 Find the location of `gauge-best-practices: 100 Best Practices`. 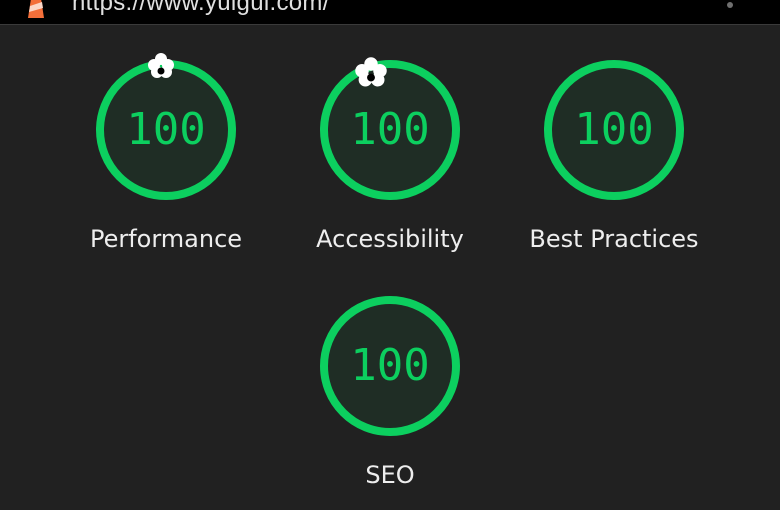

gauge-best-practices: 100 Best Practices is located at coordinates (614, 168).